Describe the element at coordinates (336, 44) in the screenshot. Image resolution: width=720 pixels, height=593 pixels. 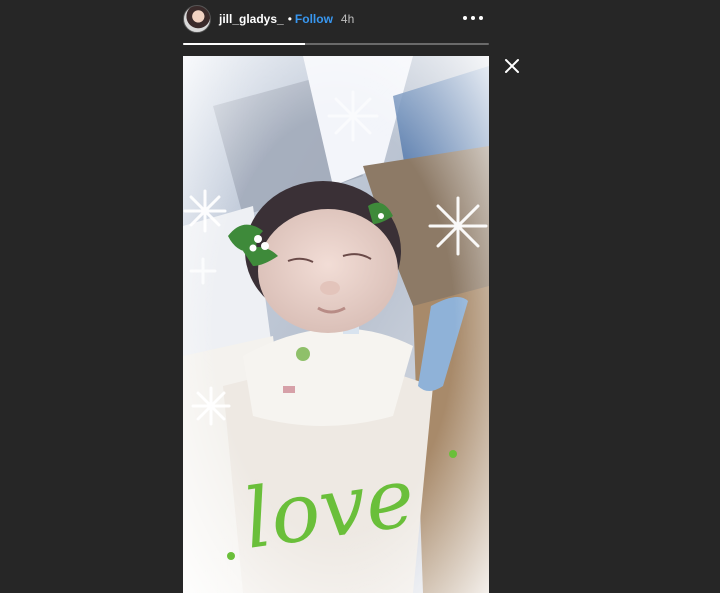
I see `story-progress-bar` at that location.